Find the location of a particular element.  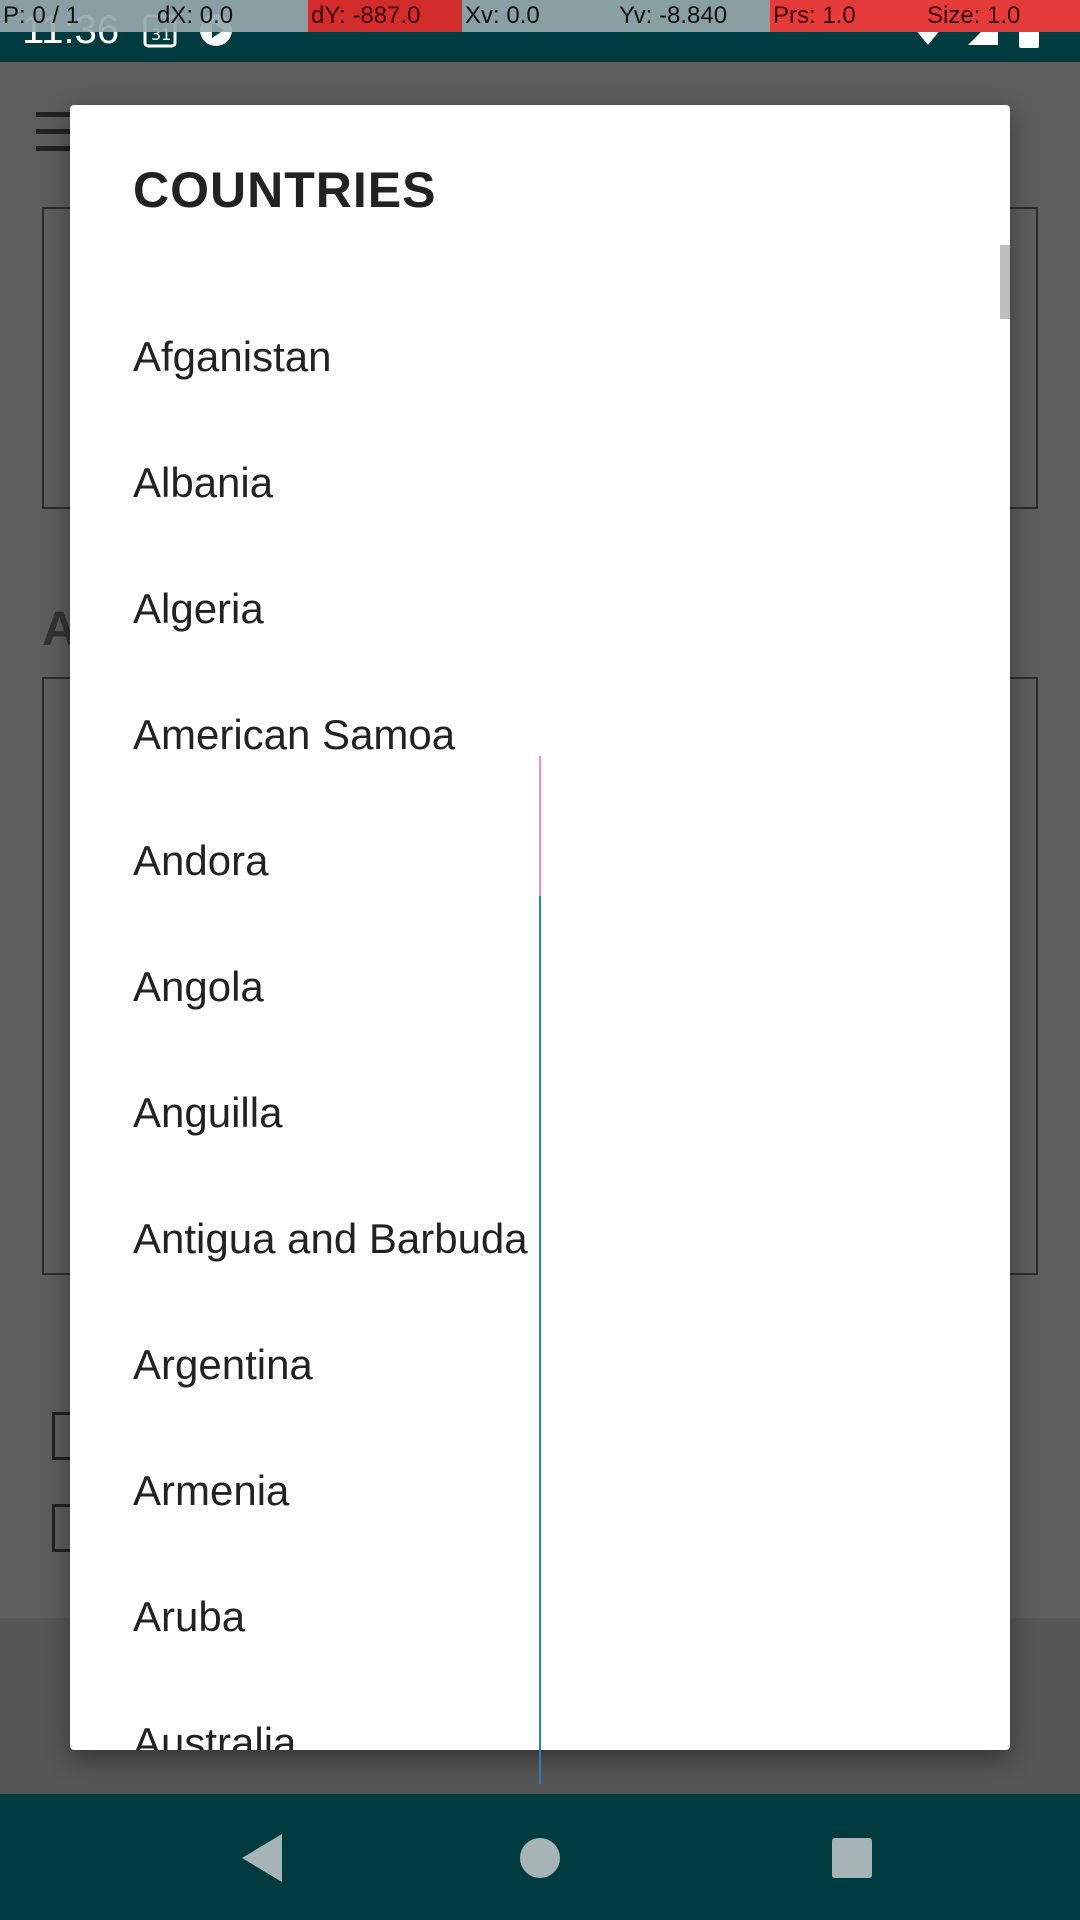

country-item: Algeria is located at coordinates (540, 609).